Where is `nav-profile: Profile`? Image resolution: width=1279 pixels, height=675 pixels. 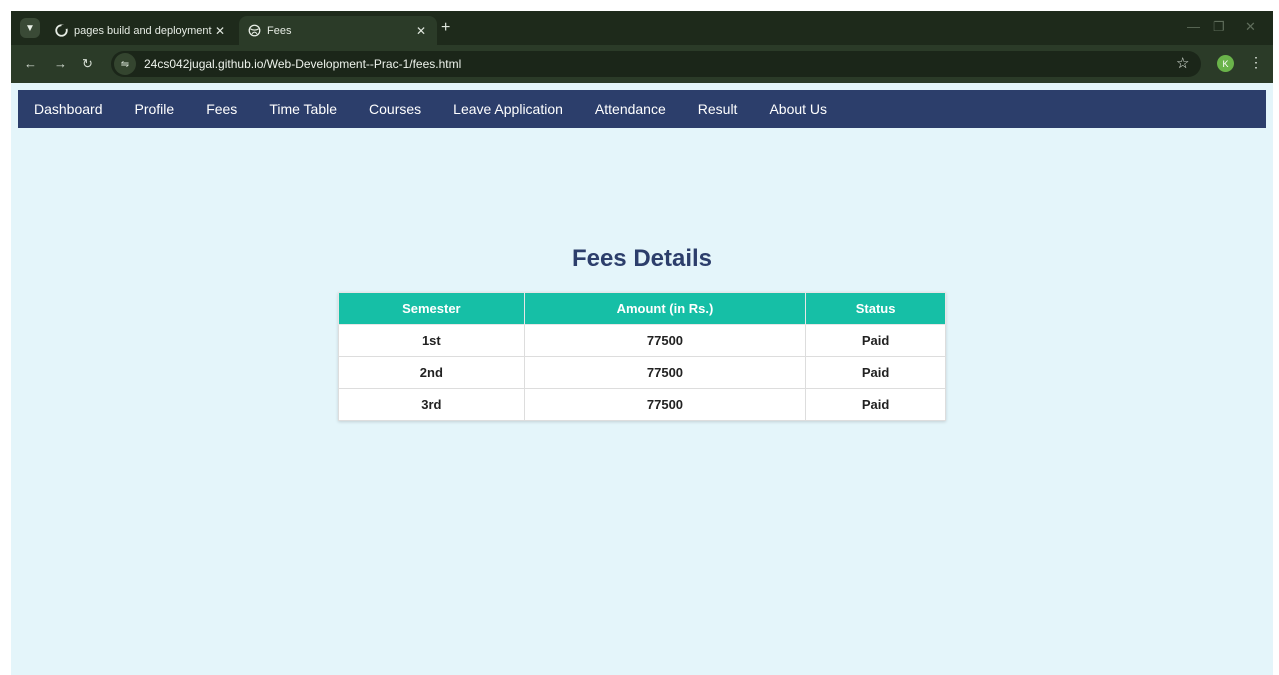
nav-profile: Profile is located at coordinates (155, 109).